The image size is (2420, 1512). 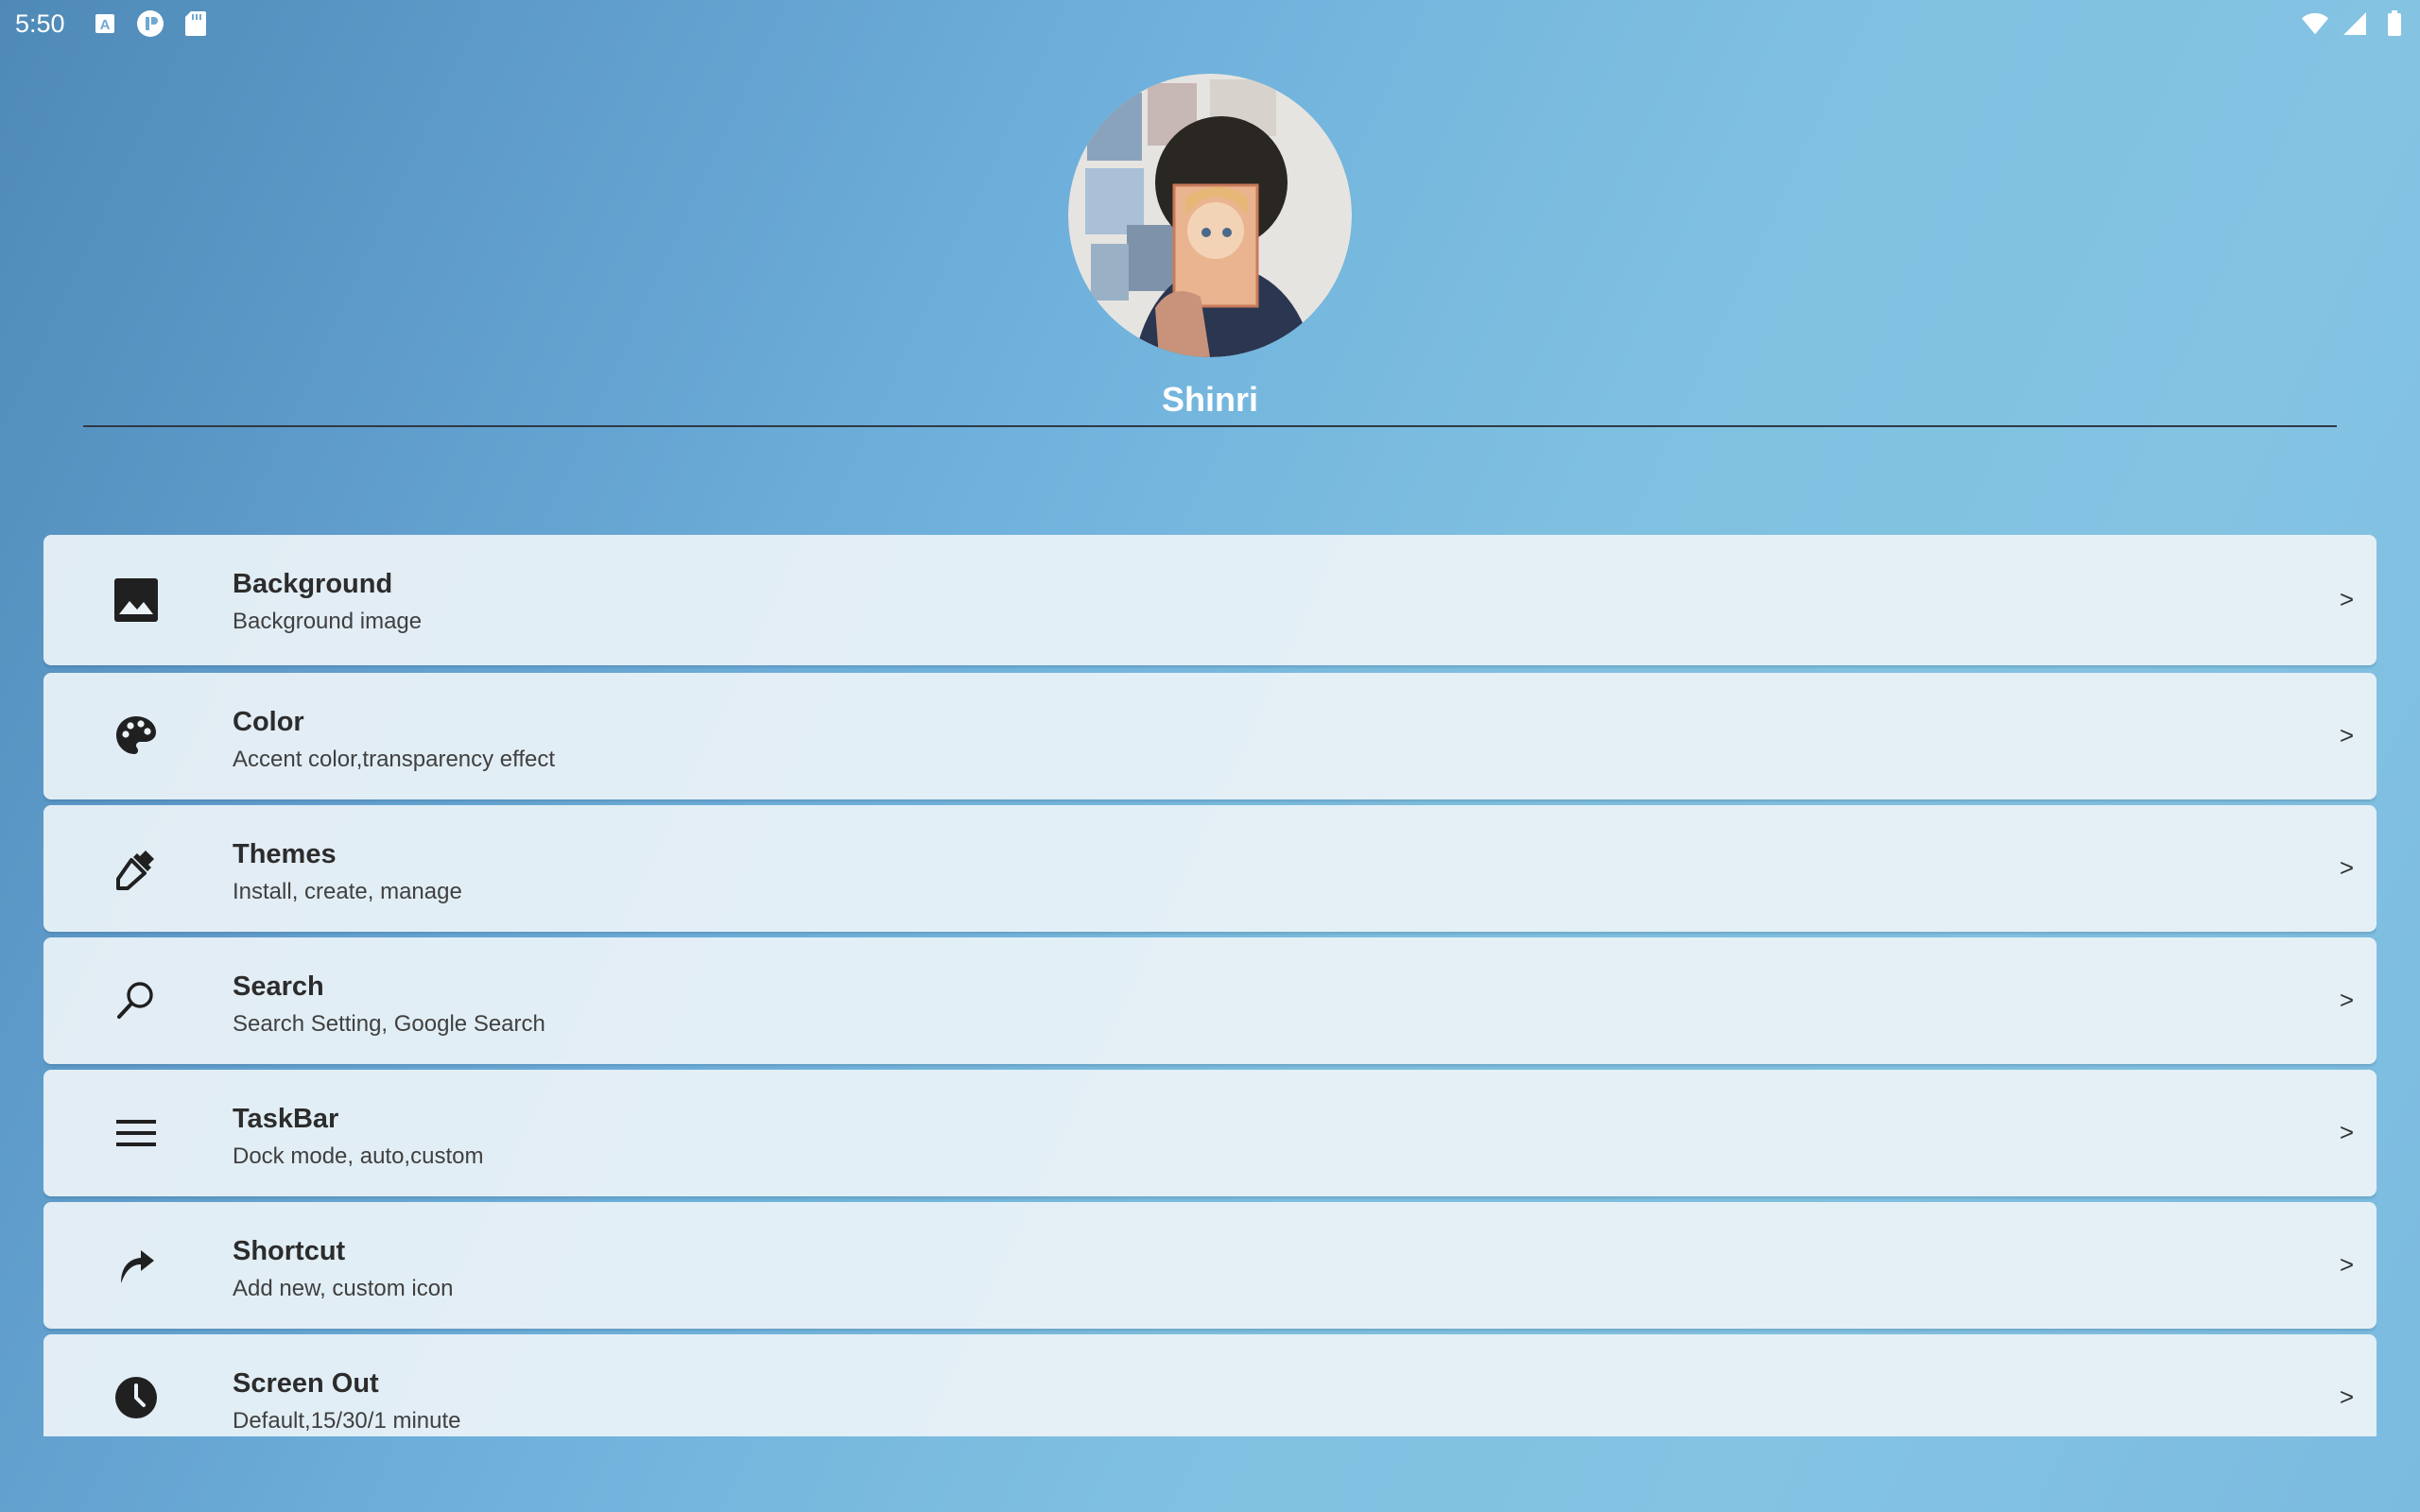 I want to click on settings-item-title: Screen Out, so click(x=306, y=1383).